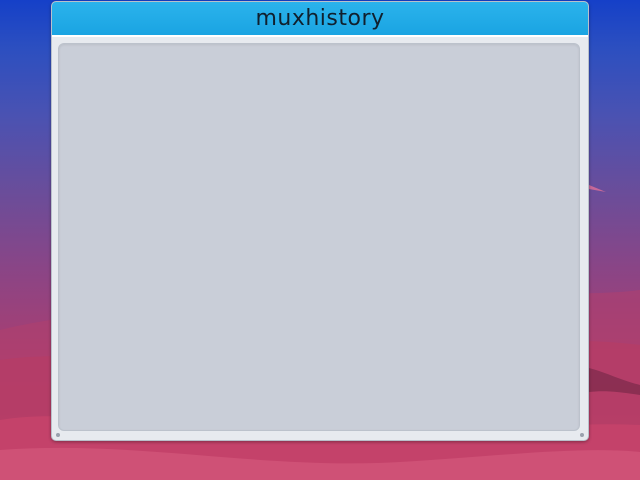  What do you see at coordinates (582, 435) in the screenshot?
I see `resize-grip-right-icon` at bounding box center [582, 435].